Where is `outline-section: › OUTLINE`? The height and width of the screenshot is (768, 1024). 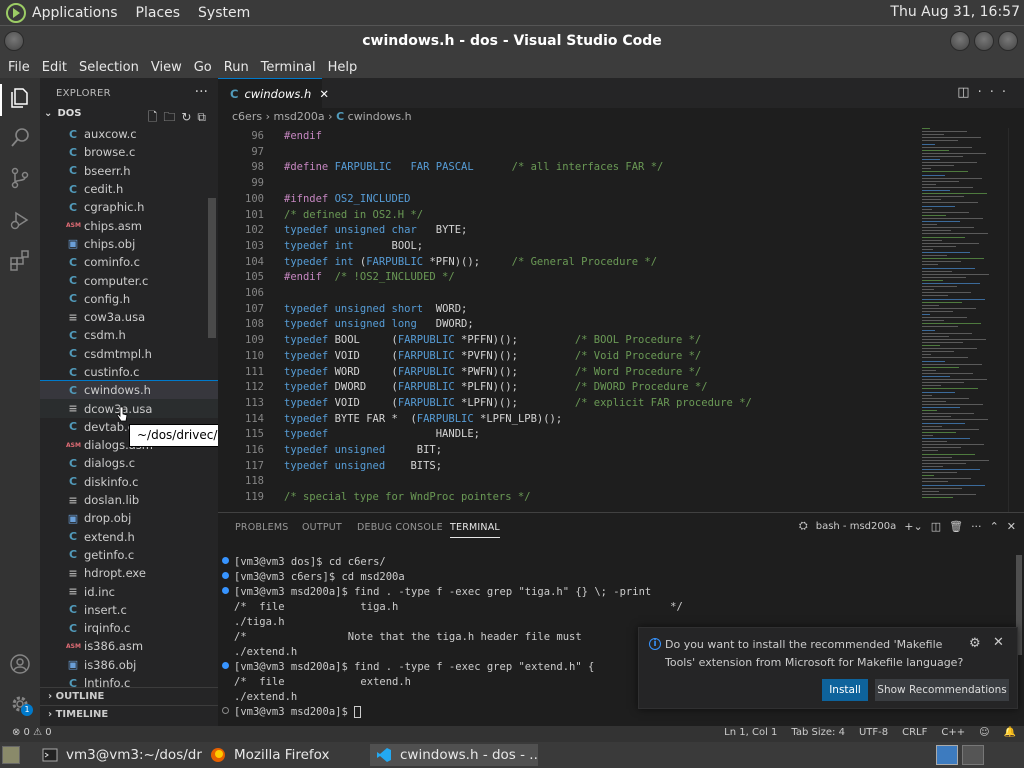 outline-section: › OUTLINE is located at coordinates (129, 696).